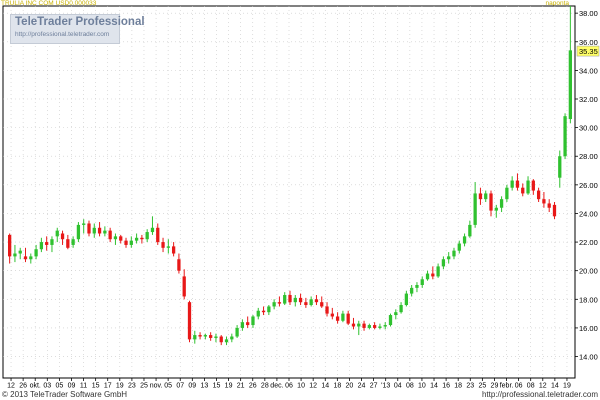 The height and width of the screenshot is (400, 600). What do you see at coordinates (495, 386) in the screenshot?
I see `x-tick-label: 29` at bounding box center [495, 386].